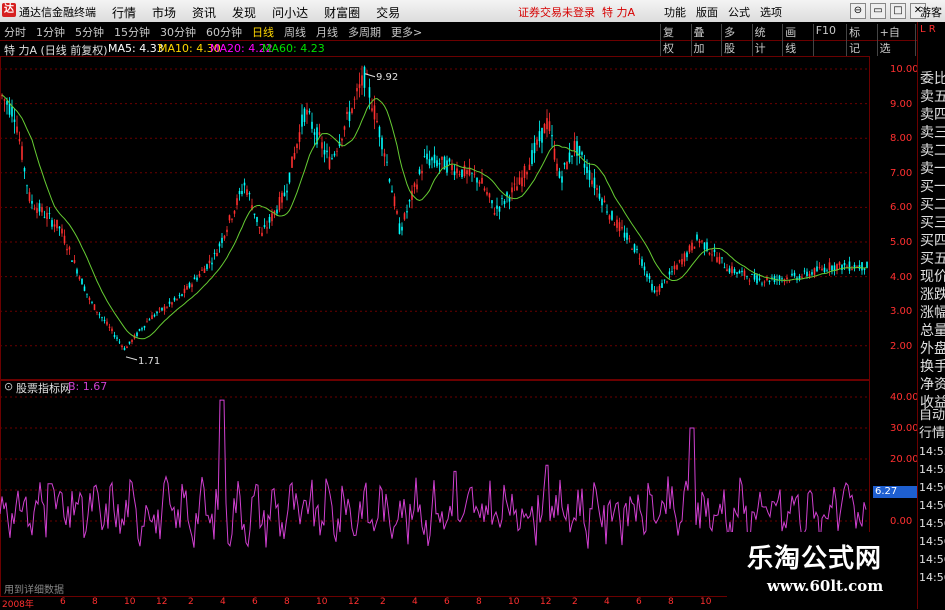 The image size is (945, 610). What do you see at coordinates (406, 32) in the screenshot?
I see `period-tab: 更多>` at bounding box center [406, 32].